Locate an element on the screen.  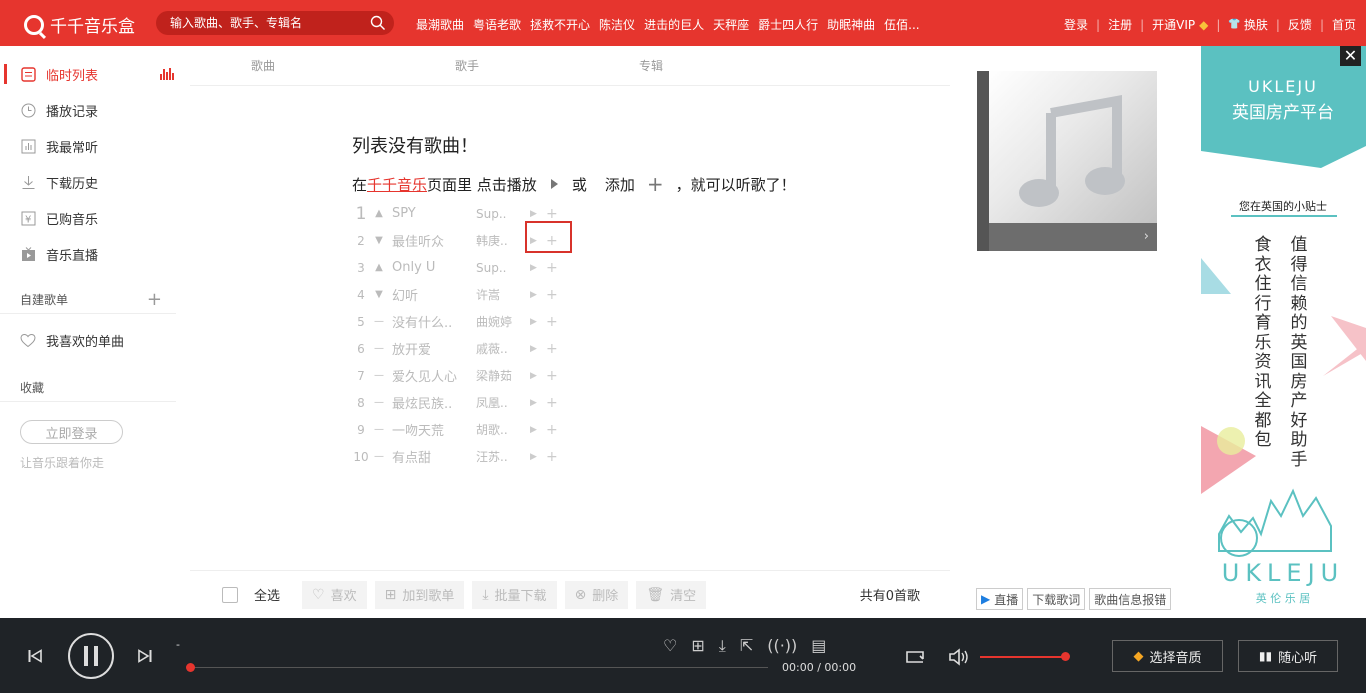
select-all-label: 全选 is located at coordinates (267, 594).